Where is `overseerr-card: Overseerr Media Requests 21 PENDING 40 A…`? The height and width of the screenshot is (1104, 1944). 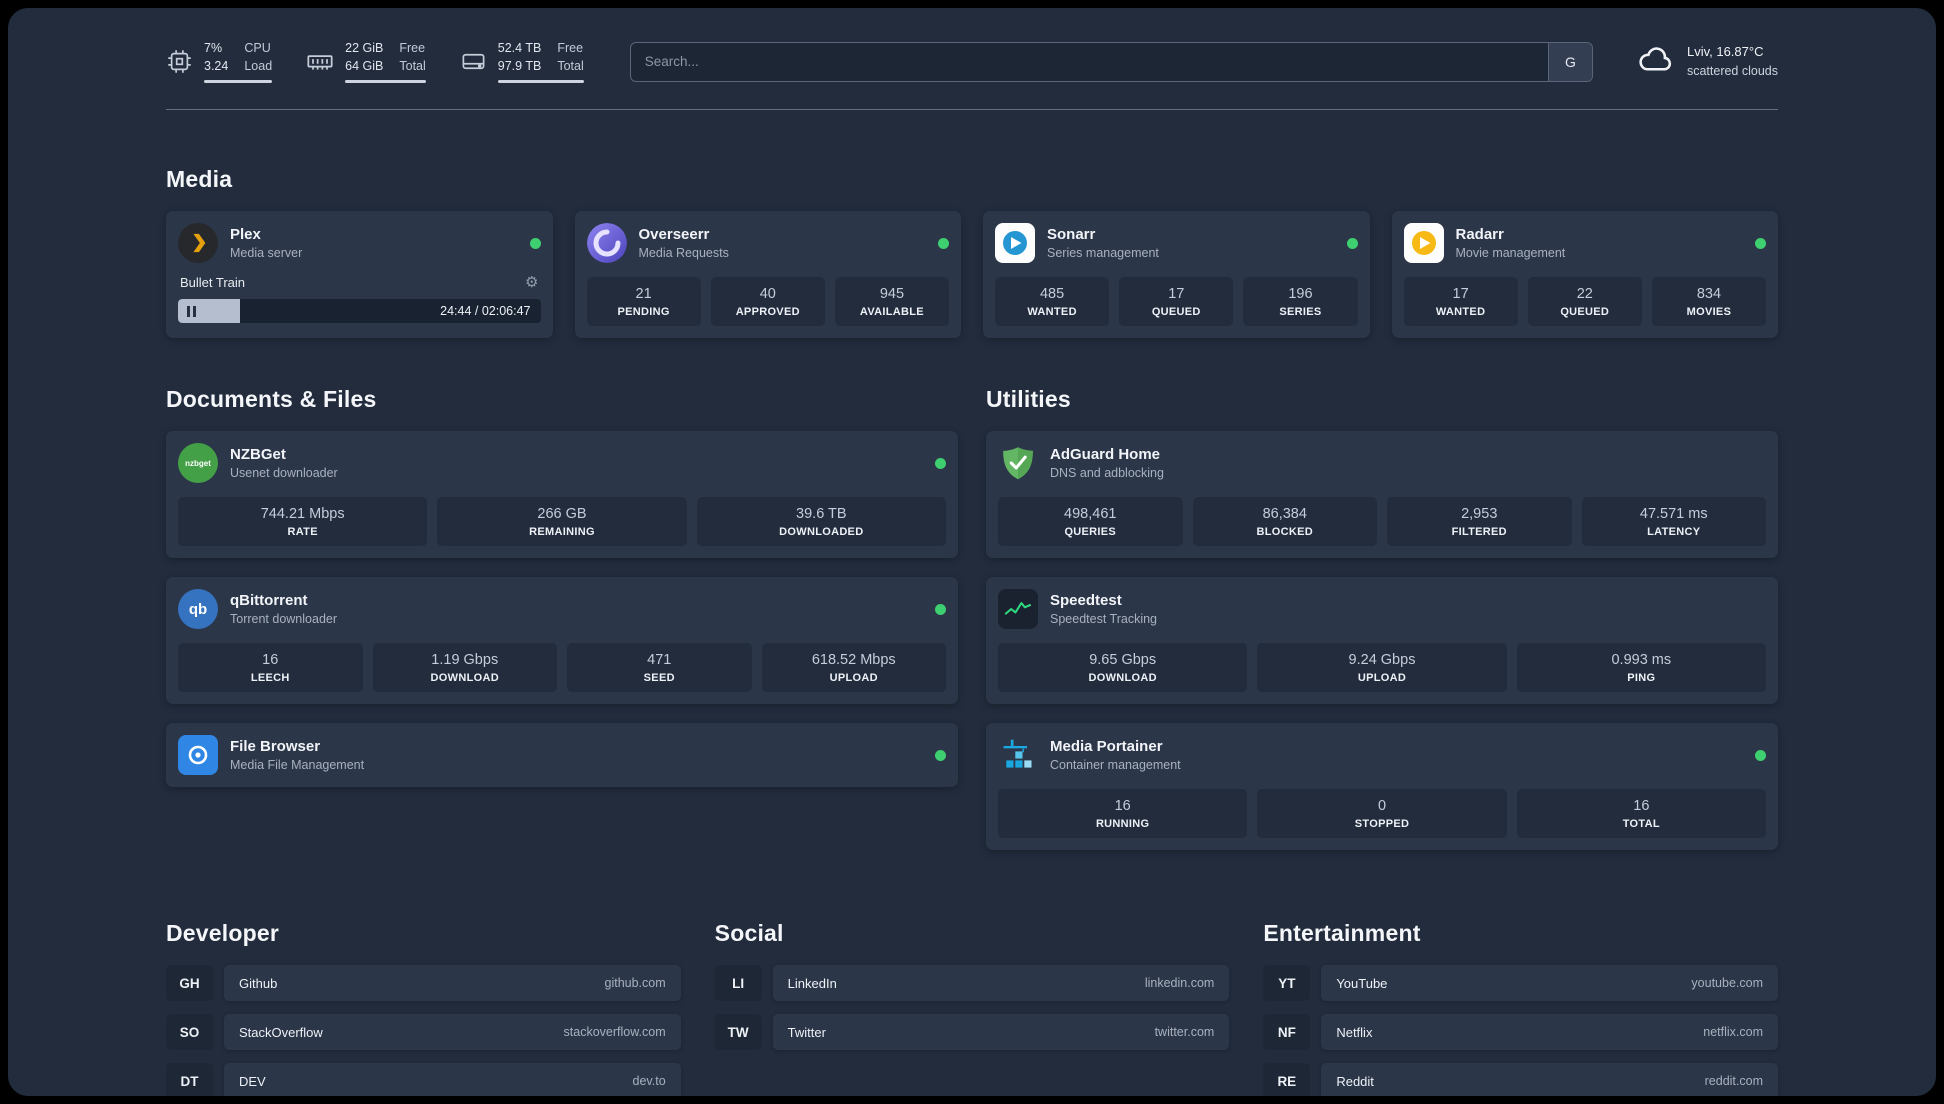
overseerr-card: Overseerr Media Requests 21 PENDING 40 A… is located at coordinates (767, 274).